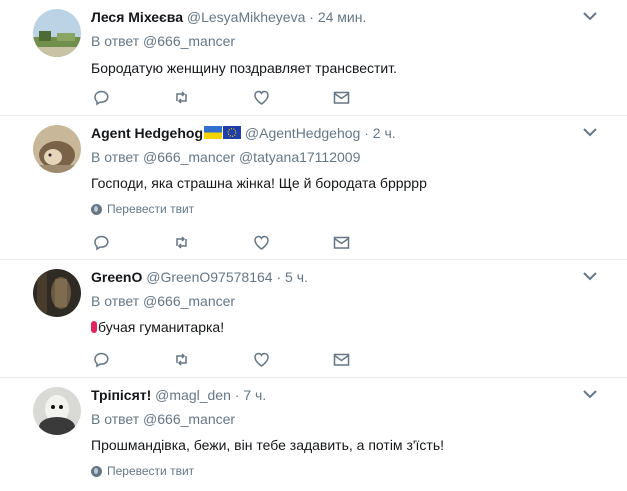  Describe the element at coordinates (193, 395) in the screenshot. I see `author-handle: @magl_den` at that location.